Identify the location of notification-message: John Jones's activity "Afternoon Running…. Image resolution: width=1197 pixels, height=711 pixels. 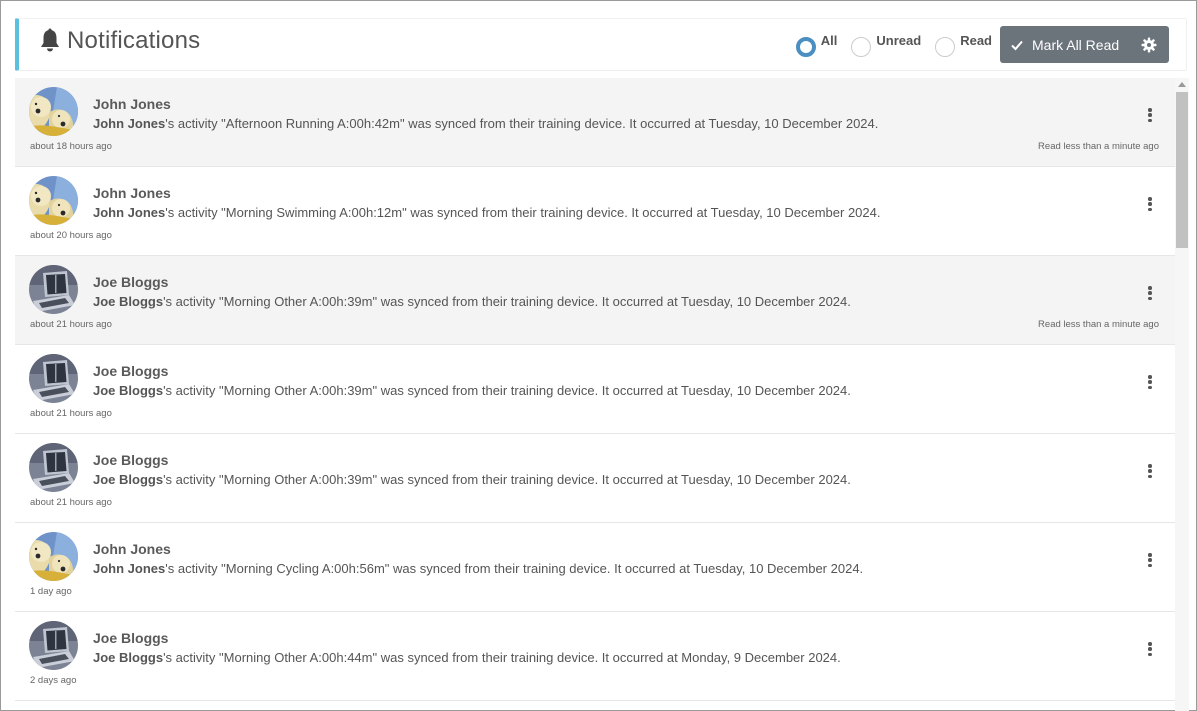
(485, 123).